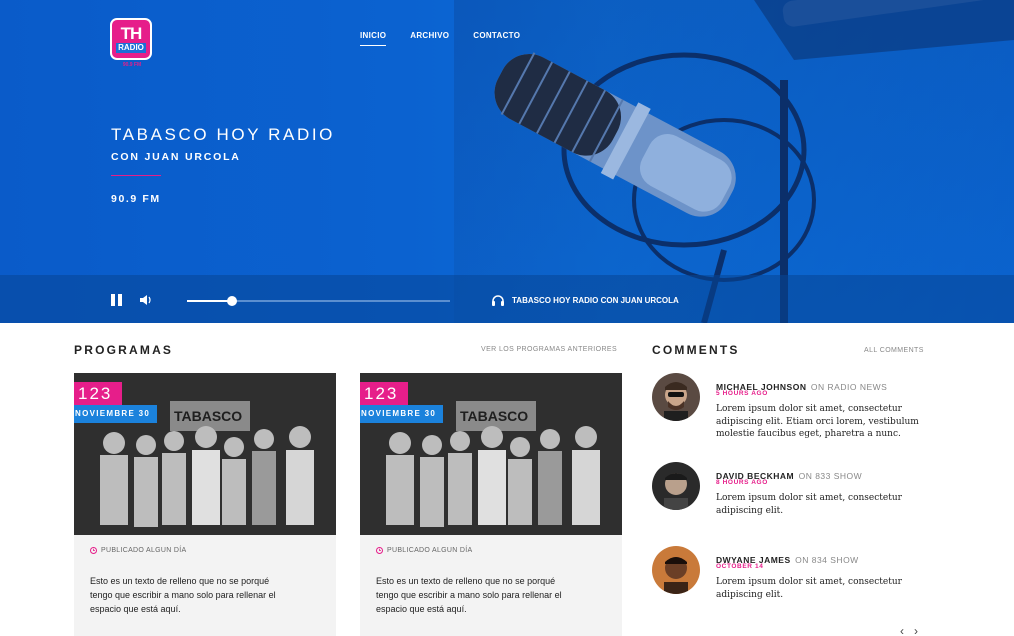  I want to click on th-radio-logo: TH RADIO 90.9 FM, so click(132, 43).